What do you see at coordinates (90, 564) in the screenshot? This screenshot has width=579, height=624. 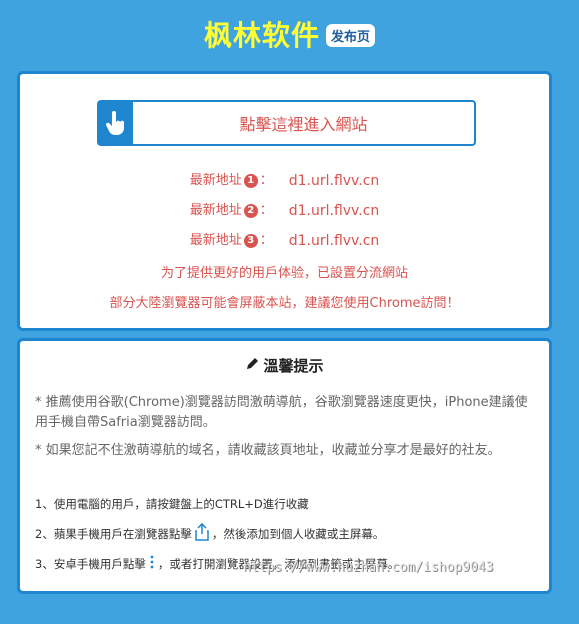 I see `step-3-text-a: 3、安卓手機用戶點擊` at bounding box center [90, 564].